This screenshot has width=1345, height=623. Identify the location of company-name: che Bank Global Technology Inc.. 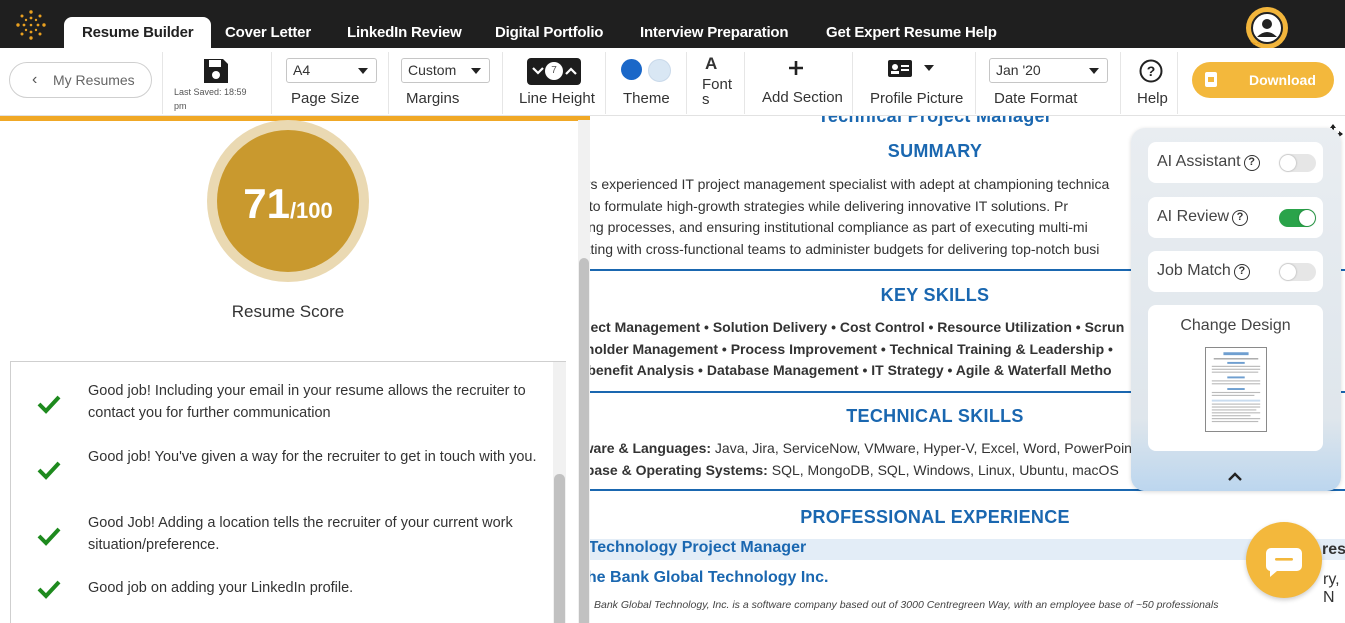
(709, 578).